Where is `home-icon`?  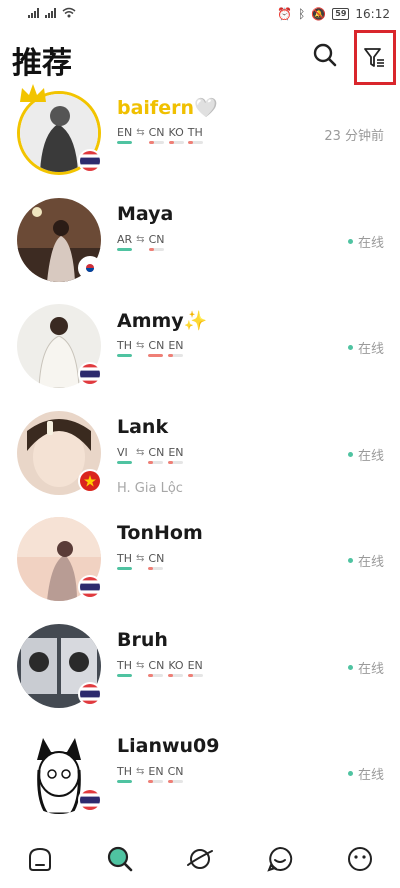 home-icon is located at coordinates (40, 859).